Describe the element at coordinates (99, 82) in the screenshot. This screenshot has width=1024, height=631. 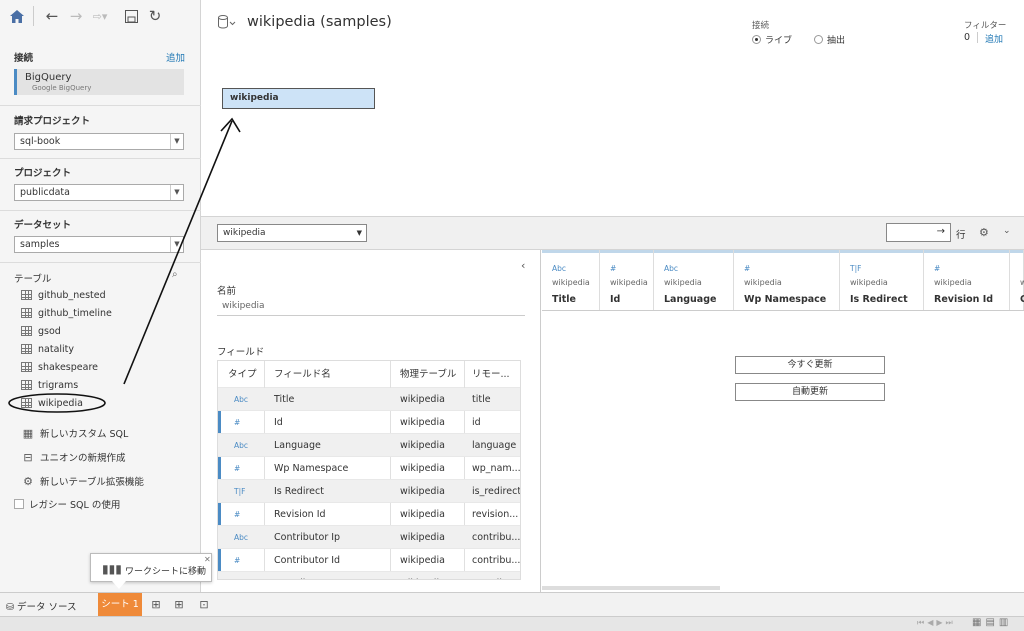
I see `connection-item: BigQuery Google BigQuery` at that location.